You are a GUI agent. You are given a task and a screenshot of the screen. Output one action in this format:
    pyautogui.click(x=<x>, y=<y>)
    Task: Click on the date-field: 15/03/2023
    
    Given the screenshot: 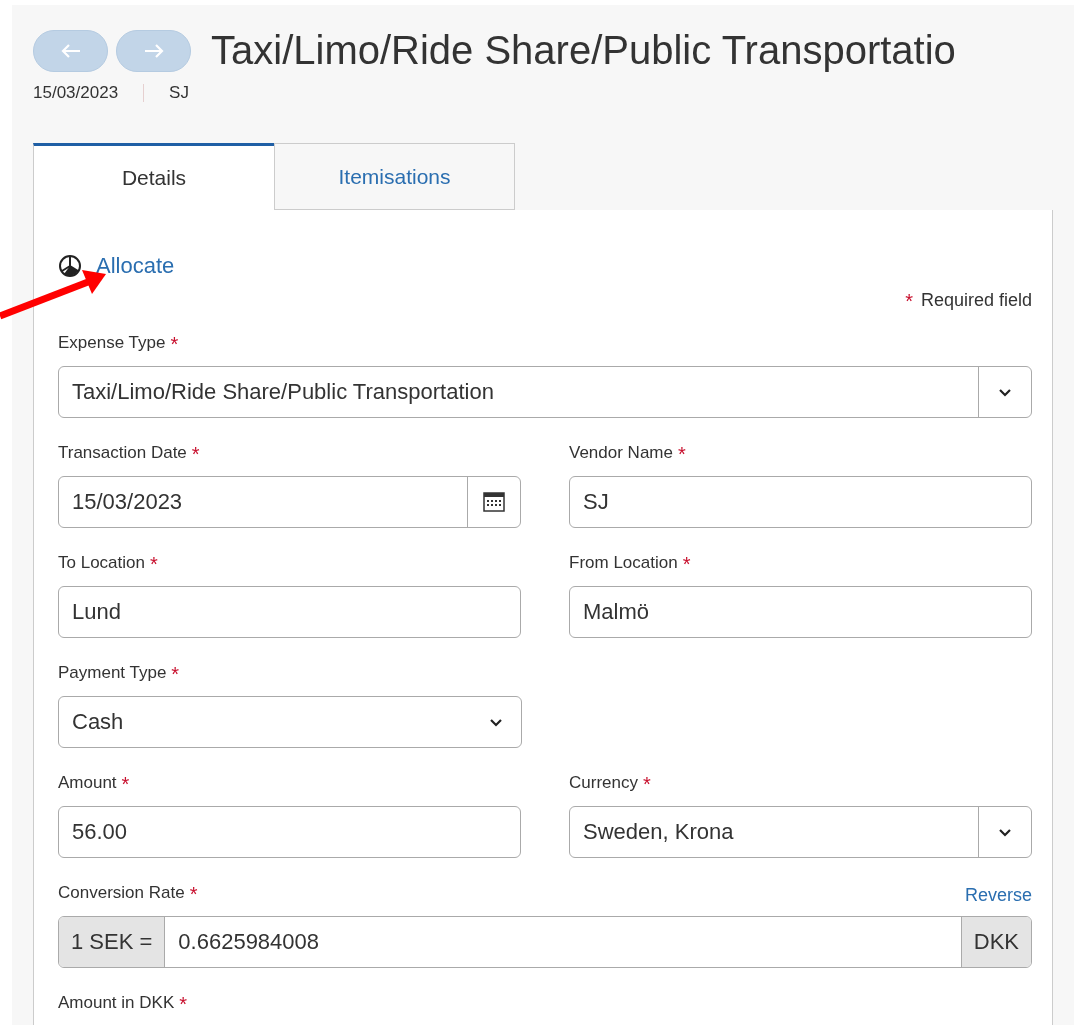 What is the action you would take?
    pyautogui.click(x=289, y=502)
    